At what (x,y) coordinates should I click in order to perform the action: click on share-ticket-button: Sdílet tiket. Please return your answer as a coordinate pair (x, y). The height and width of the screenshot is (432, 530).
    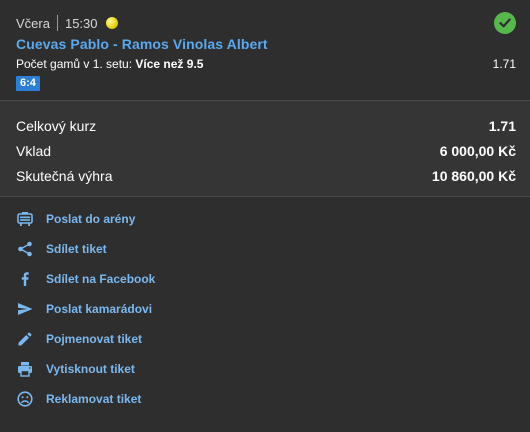
    Looking at the image, I should click on (166, 249).